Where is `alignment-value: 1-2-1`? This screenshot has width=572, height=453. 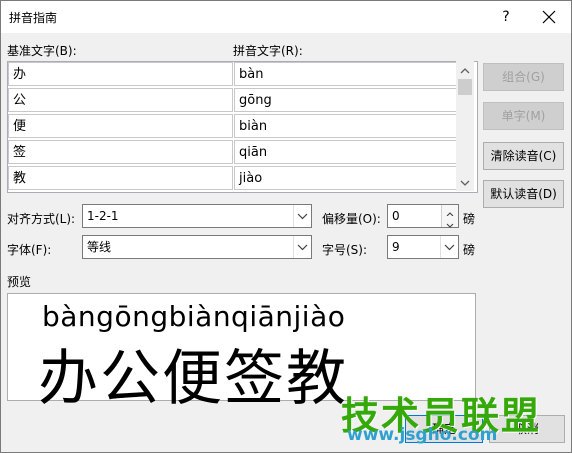
alignment-value: 1-2-1 is located at coordinates (103, 216).